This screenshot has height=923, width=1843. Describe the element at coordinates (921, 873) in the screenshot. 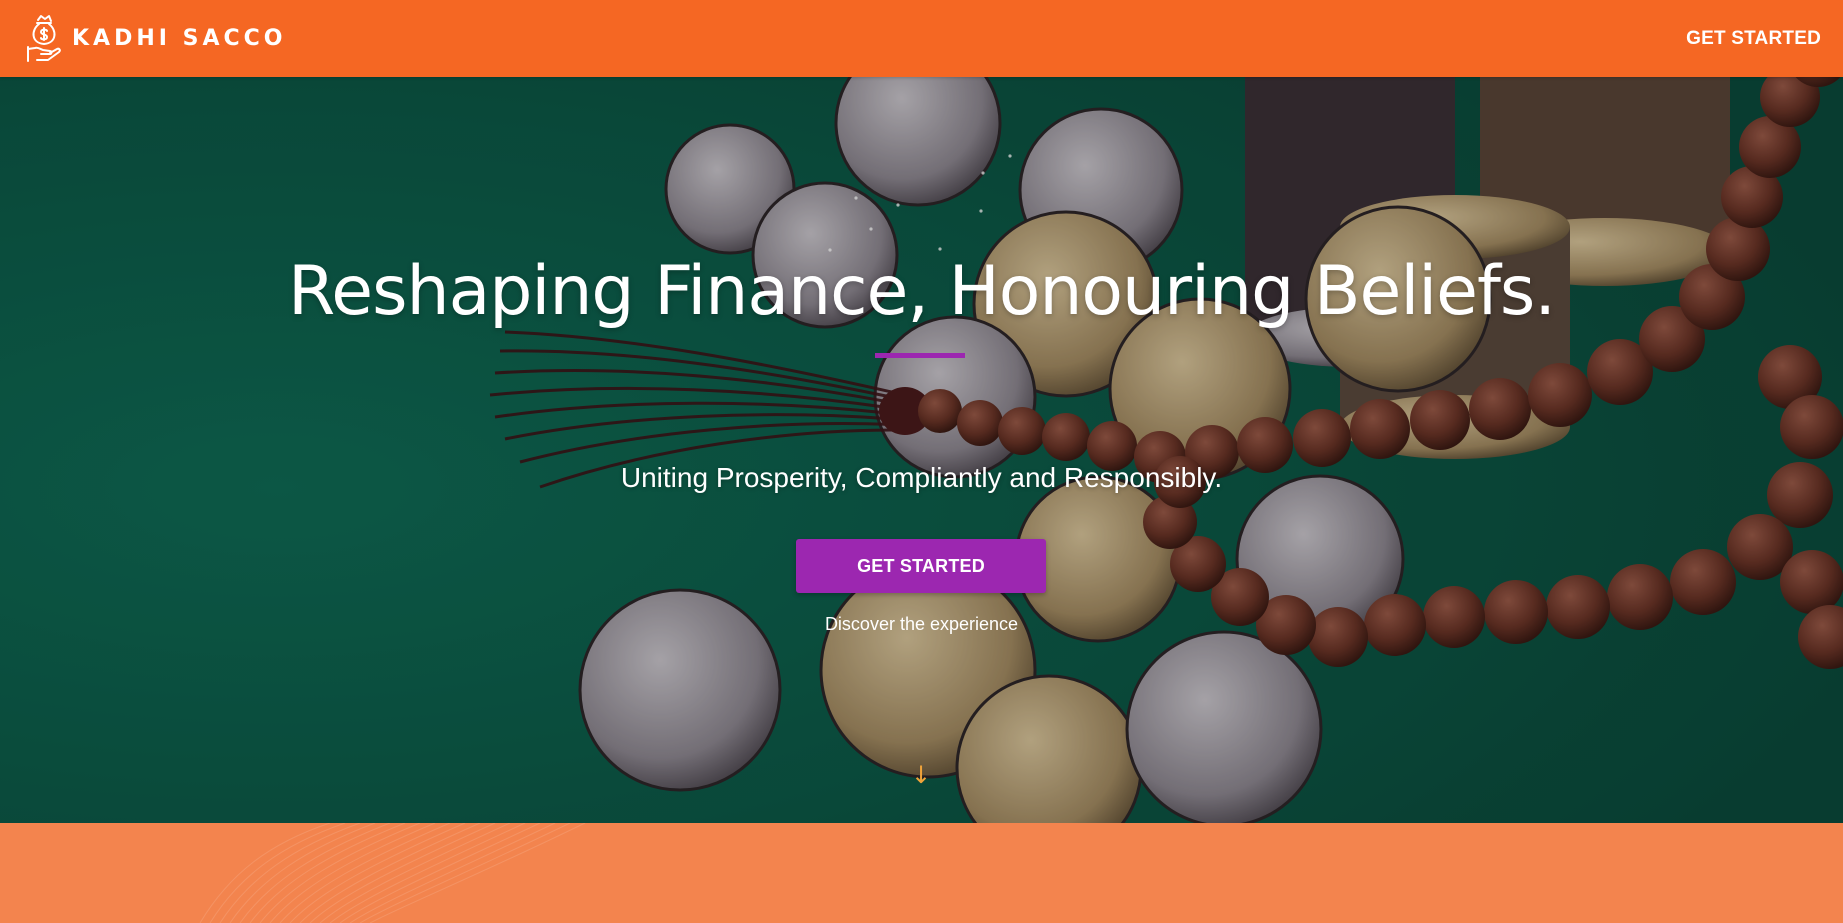

I see `next-section` at that location.